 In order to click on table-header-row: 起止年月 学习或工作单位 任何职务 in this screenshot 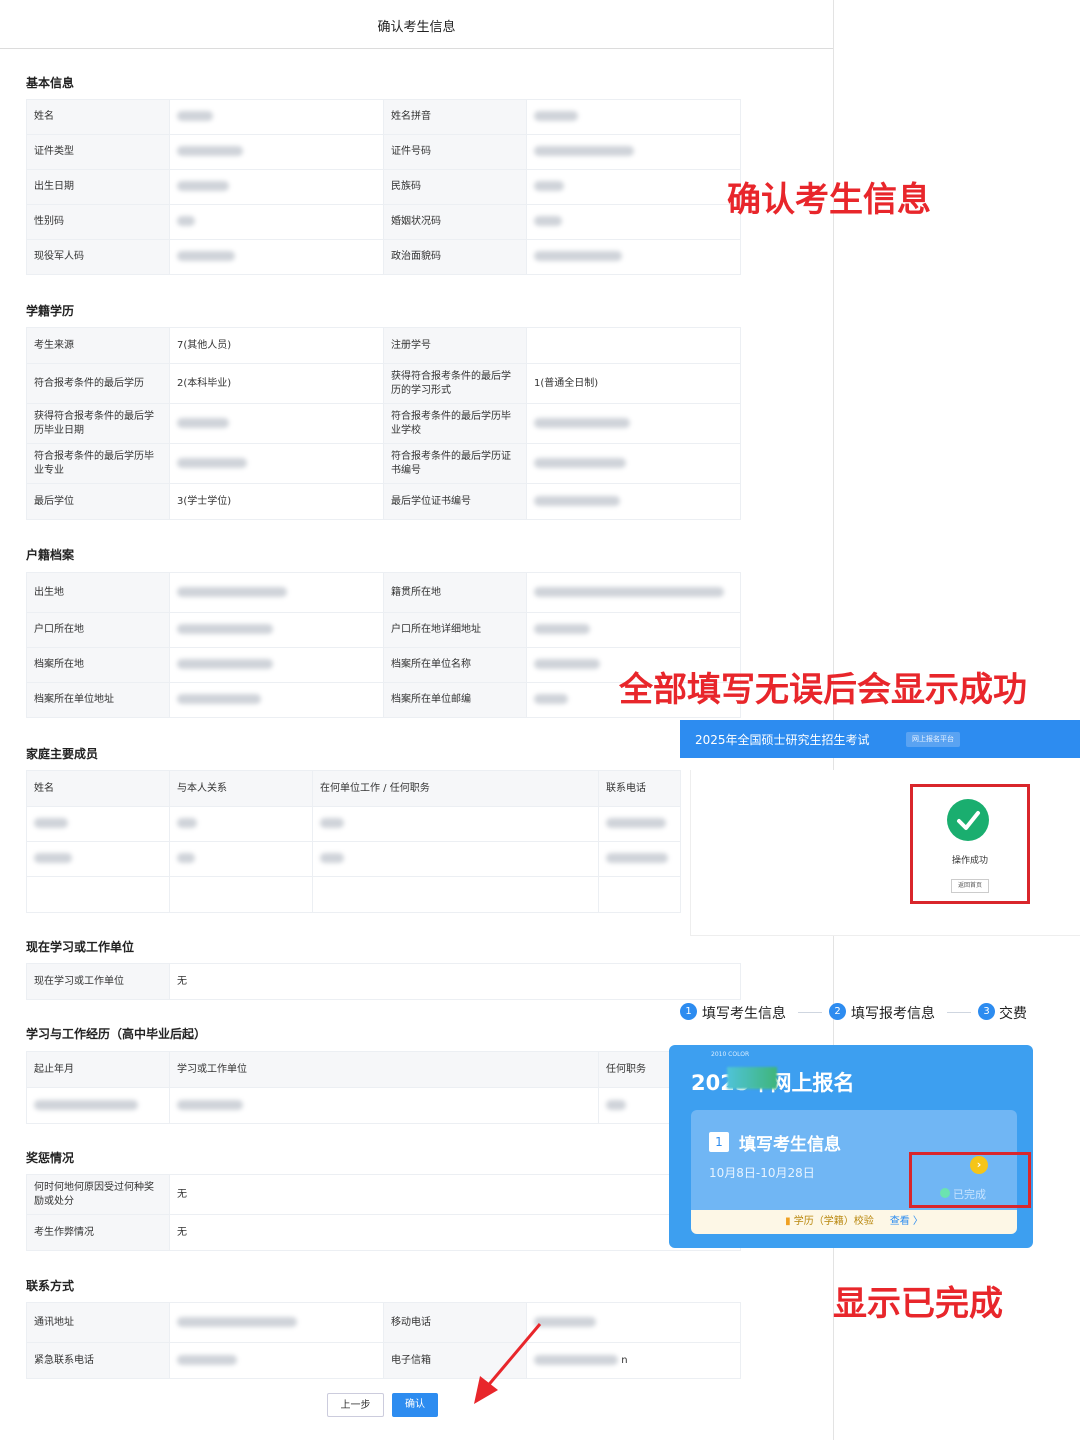, I will do `click(383, 1069)`.